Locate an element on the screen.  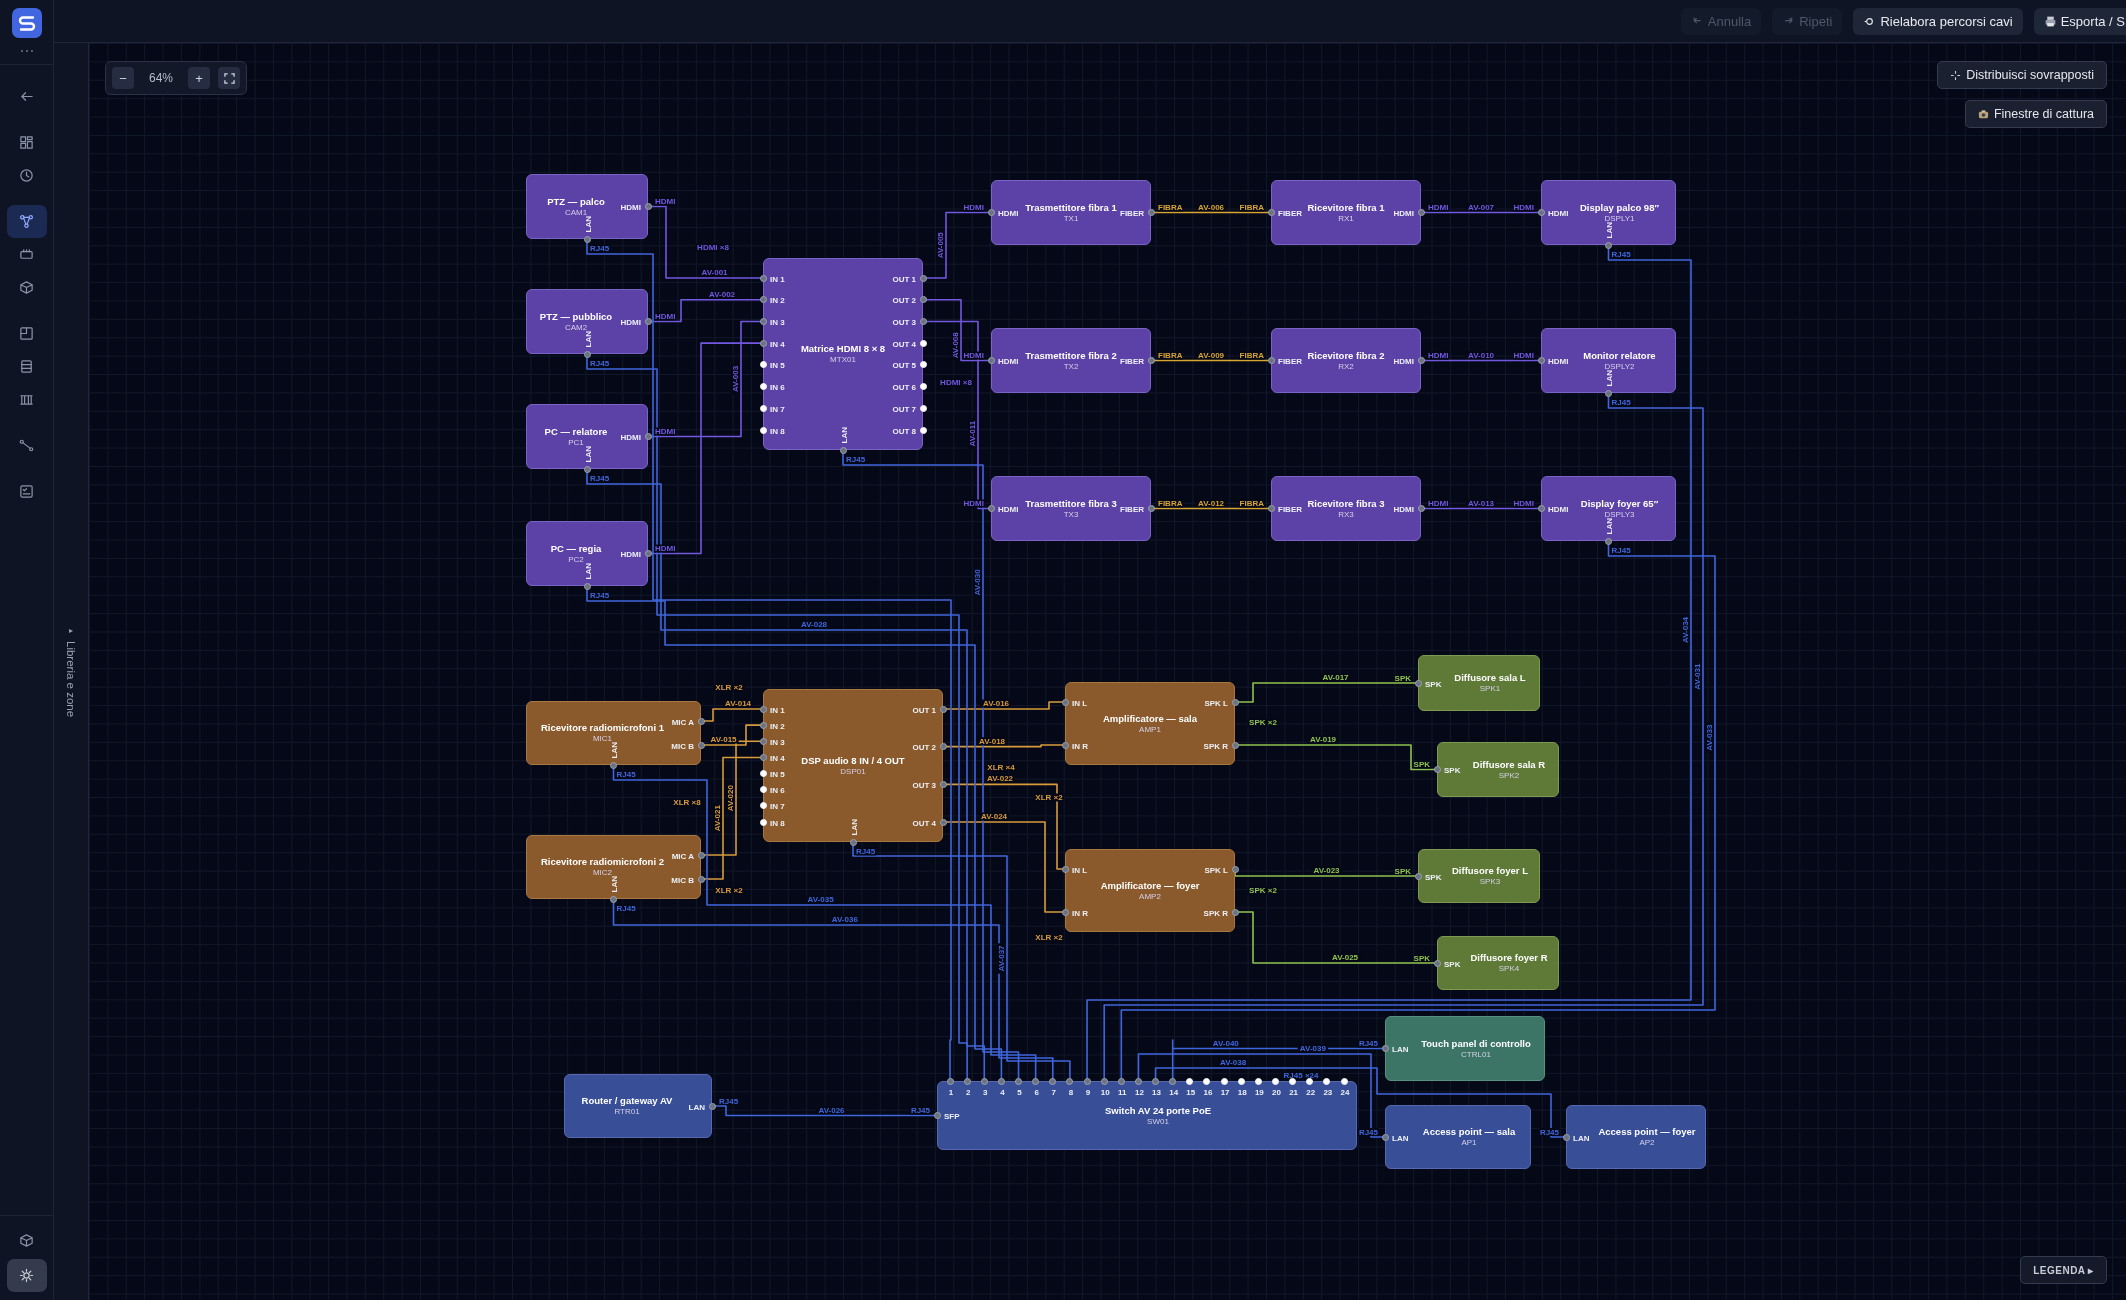
device-node: Amplificatore — foyer AMP2 IN L IN R SPK L SPK R is located at coordinates (1150, 890).